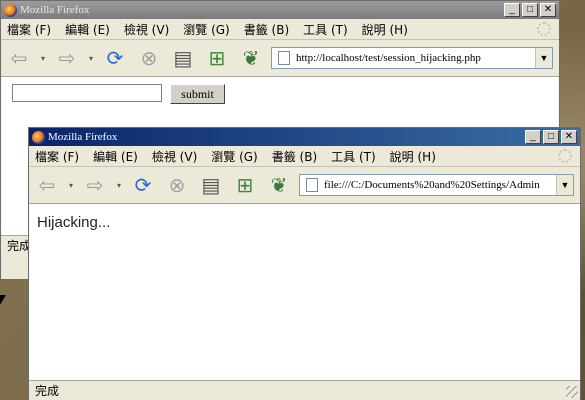 The width and height of the screenshot is (585, 400). What do you see at coordinates (3, 300) in the screenshot?
I see `mouse-cursor-icon` at bounding box center [3, 300].